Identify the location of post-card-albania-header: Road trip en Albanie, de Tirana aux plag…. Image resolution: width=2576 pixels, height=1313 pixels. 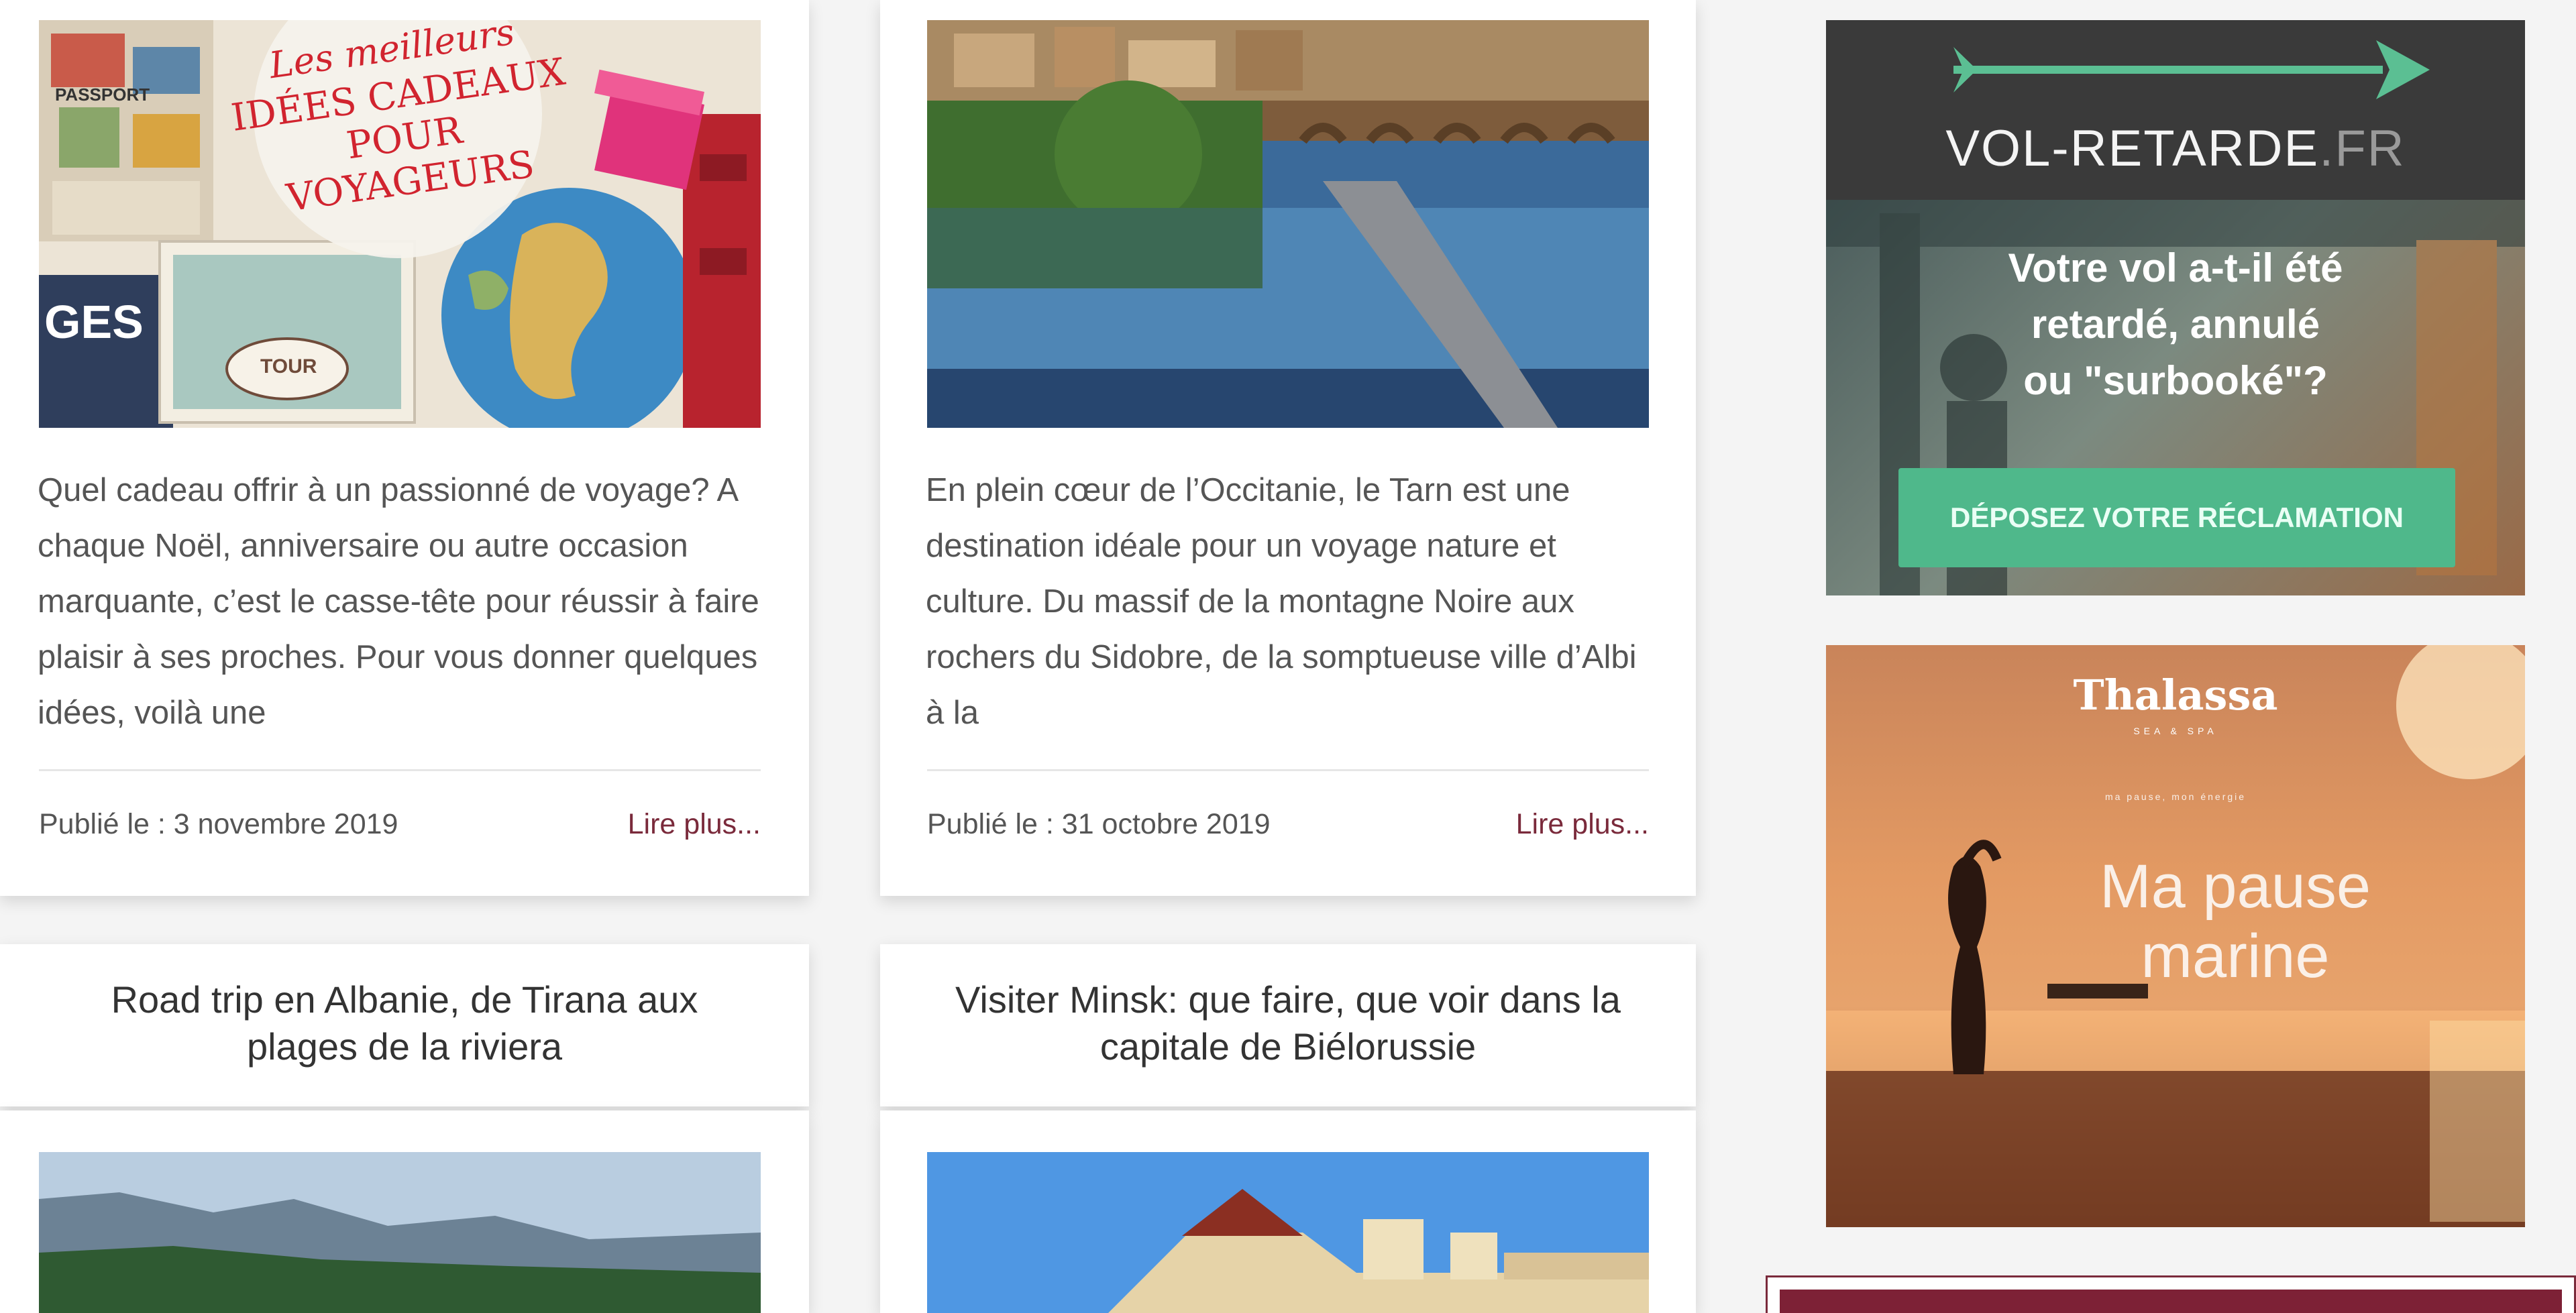
(404, 1025).